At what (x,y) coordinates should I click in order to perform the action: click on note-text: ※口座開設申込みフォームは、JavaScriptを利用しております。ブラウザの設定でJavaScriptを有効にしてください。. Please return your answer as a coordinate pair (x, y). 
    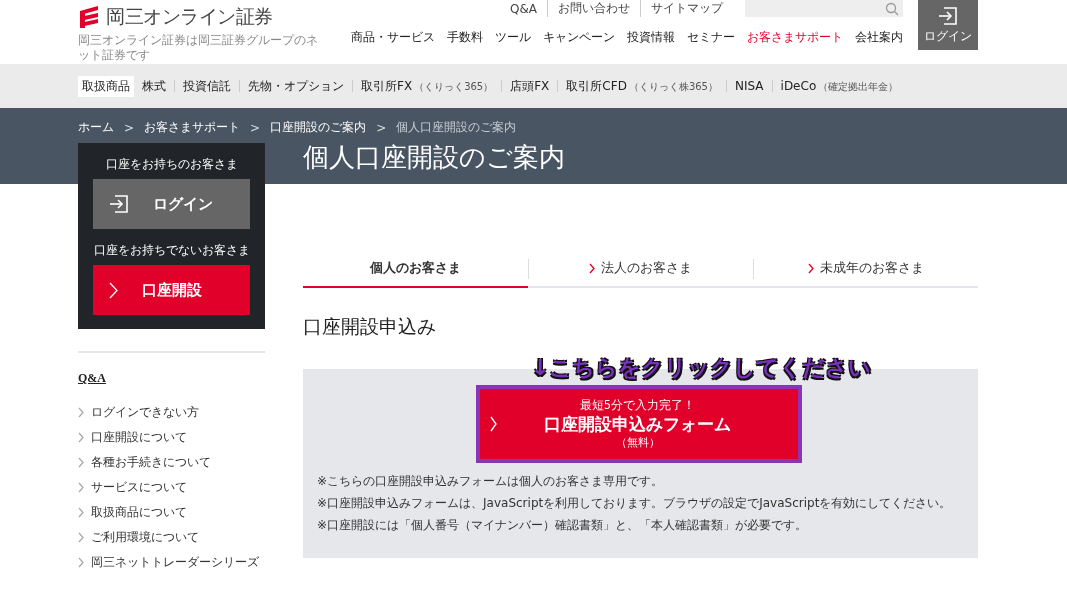
    Looking at the image, I should click on (635, 503).